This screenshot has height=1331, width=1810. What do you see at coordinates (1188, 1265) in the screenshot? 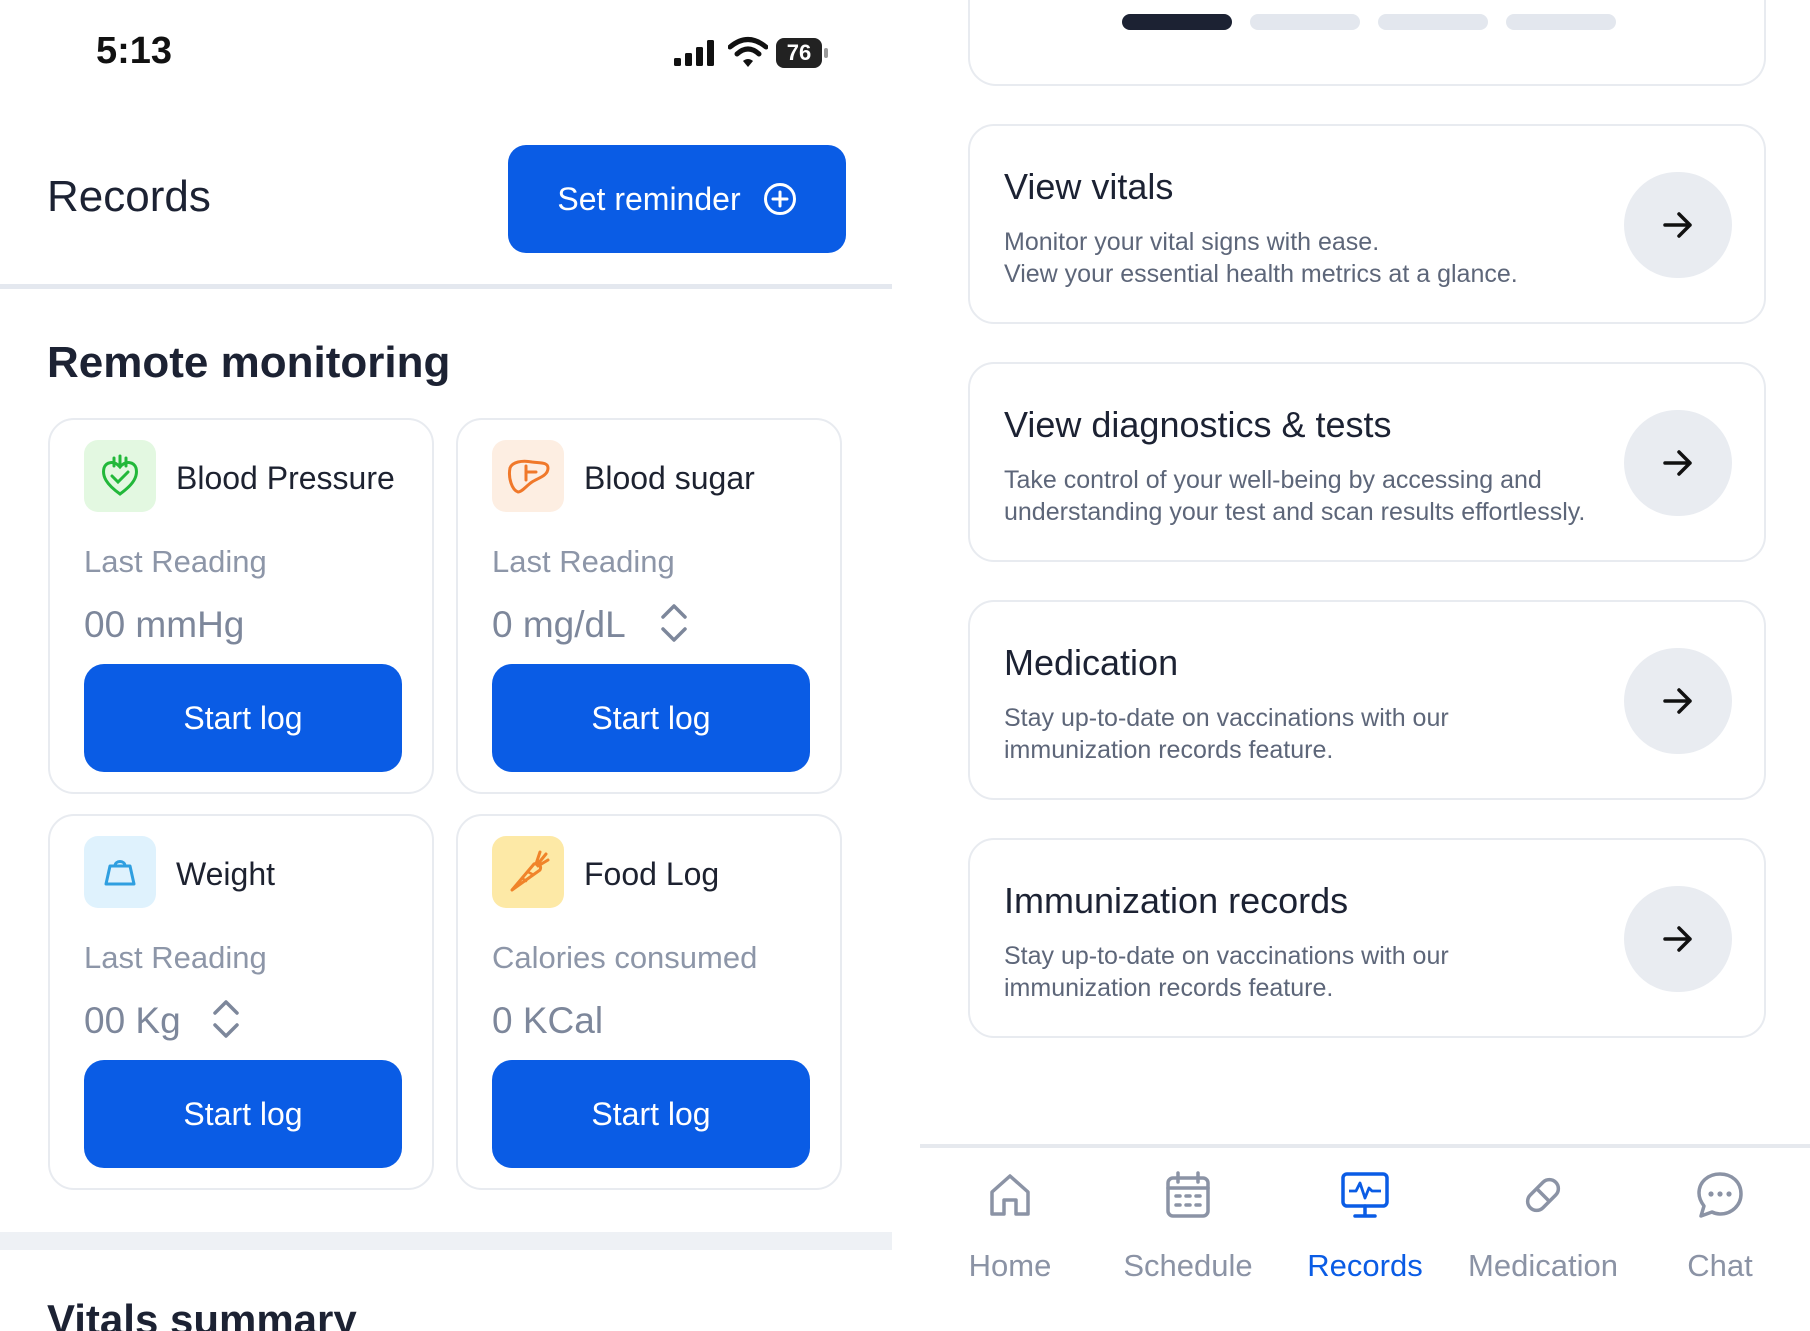
I see `nav-label: Schedule` at bounding box center [1188, 1265].